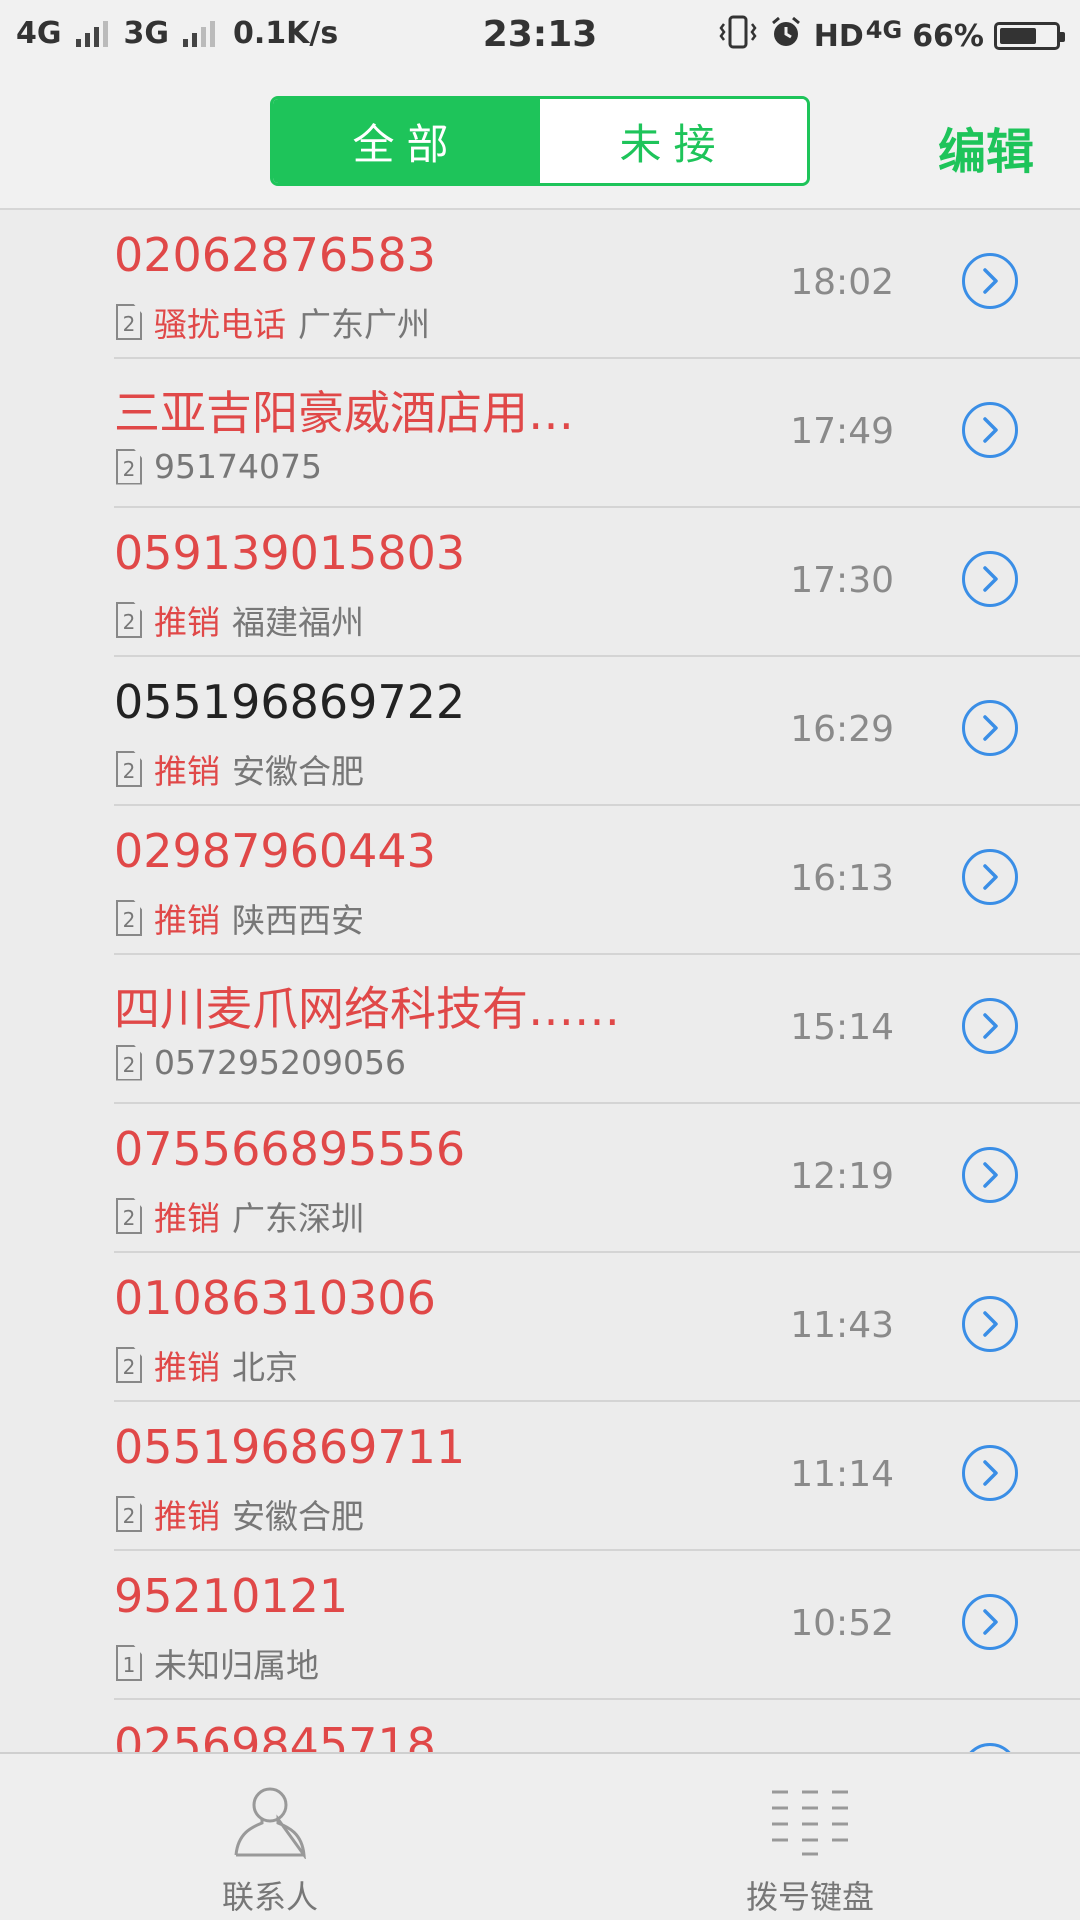 Image resolution: width=1080 pixels, height=1920 pixels. I want to click on call-log-row: 四川麦爪网络科技有…… 2 057295209056 15:14, so click(540, 1029).